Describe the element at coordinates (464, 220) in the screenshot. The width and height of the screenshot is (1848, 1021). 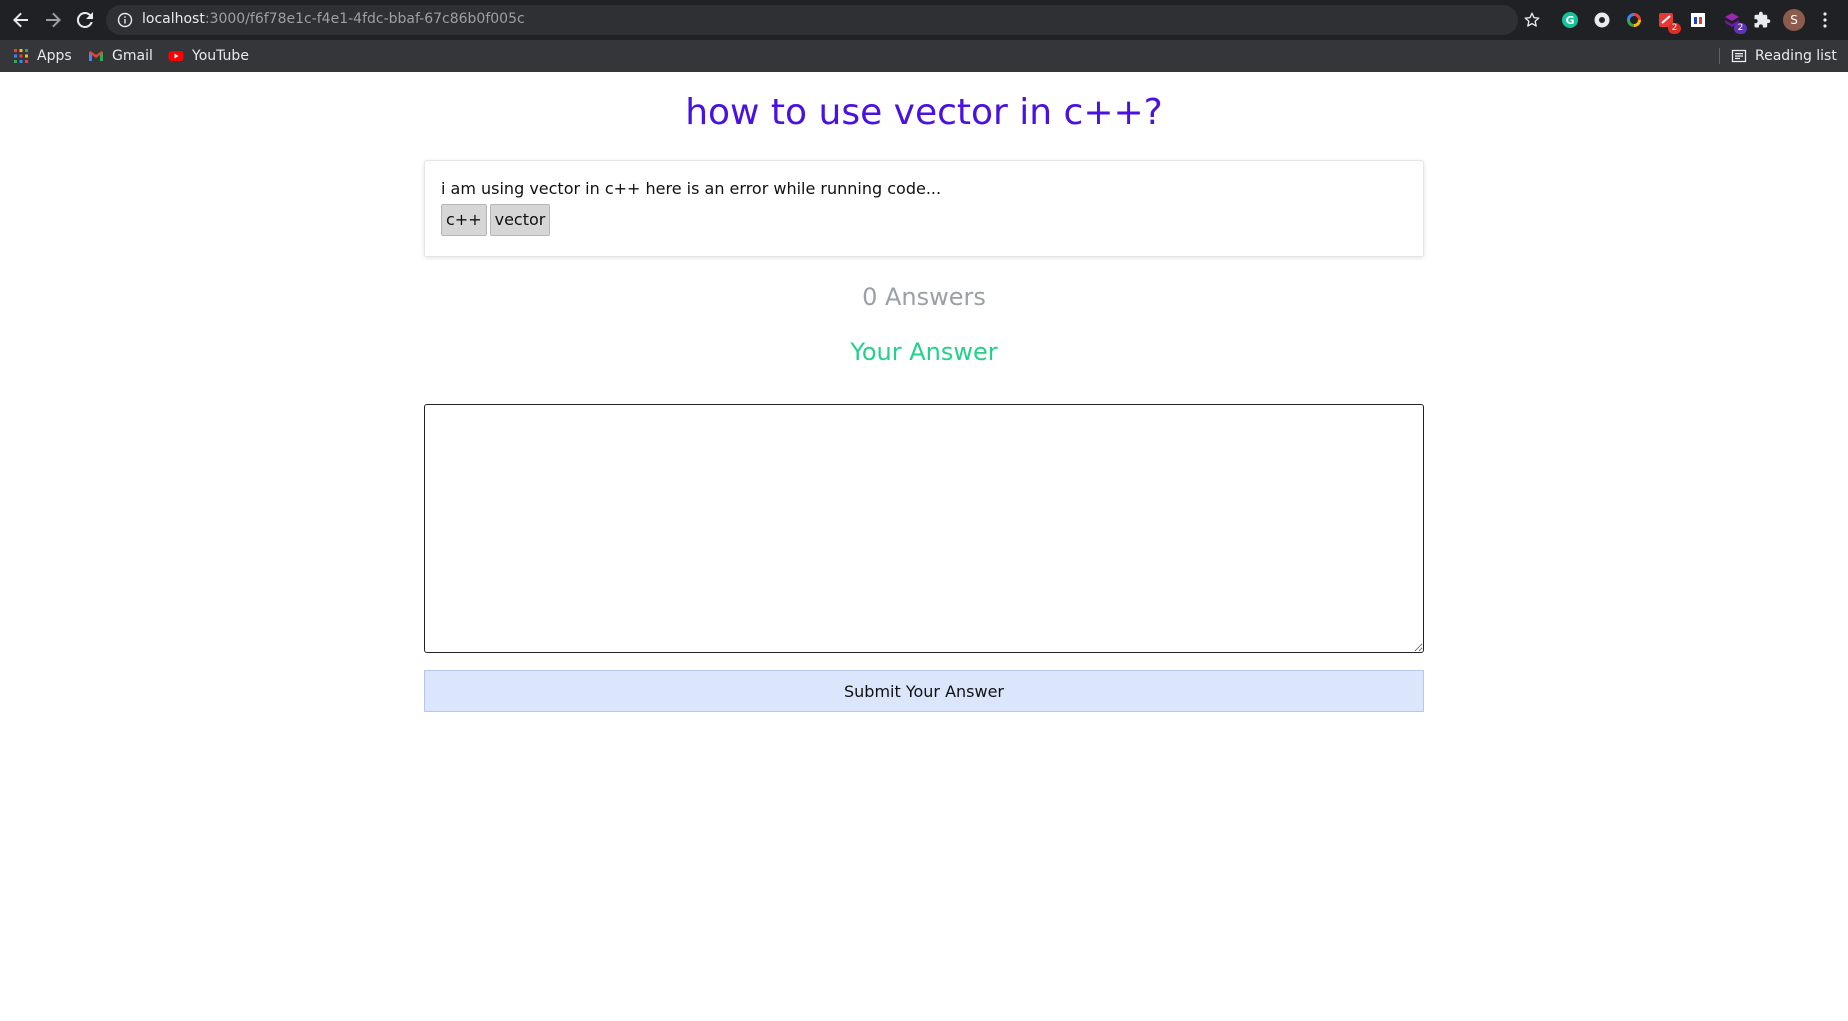
I see `tag-cpp: c++` at that location.